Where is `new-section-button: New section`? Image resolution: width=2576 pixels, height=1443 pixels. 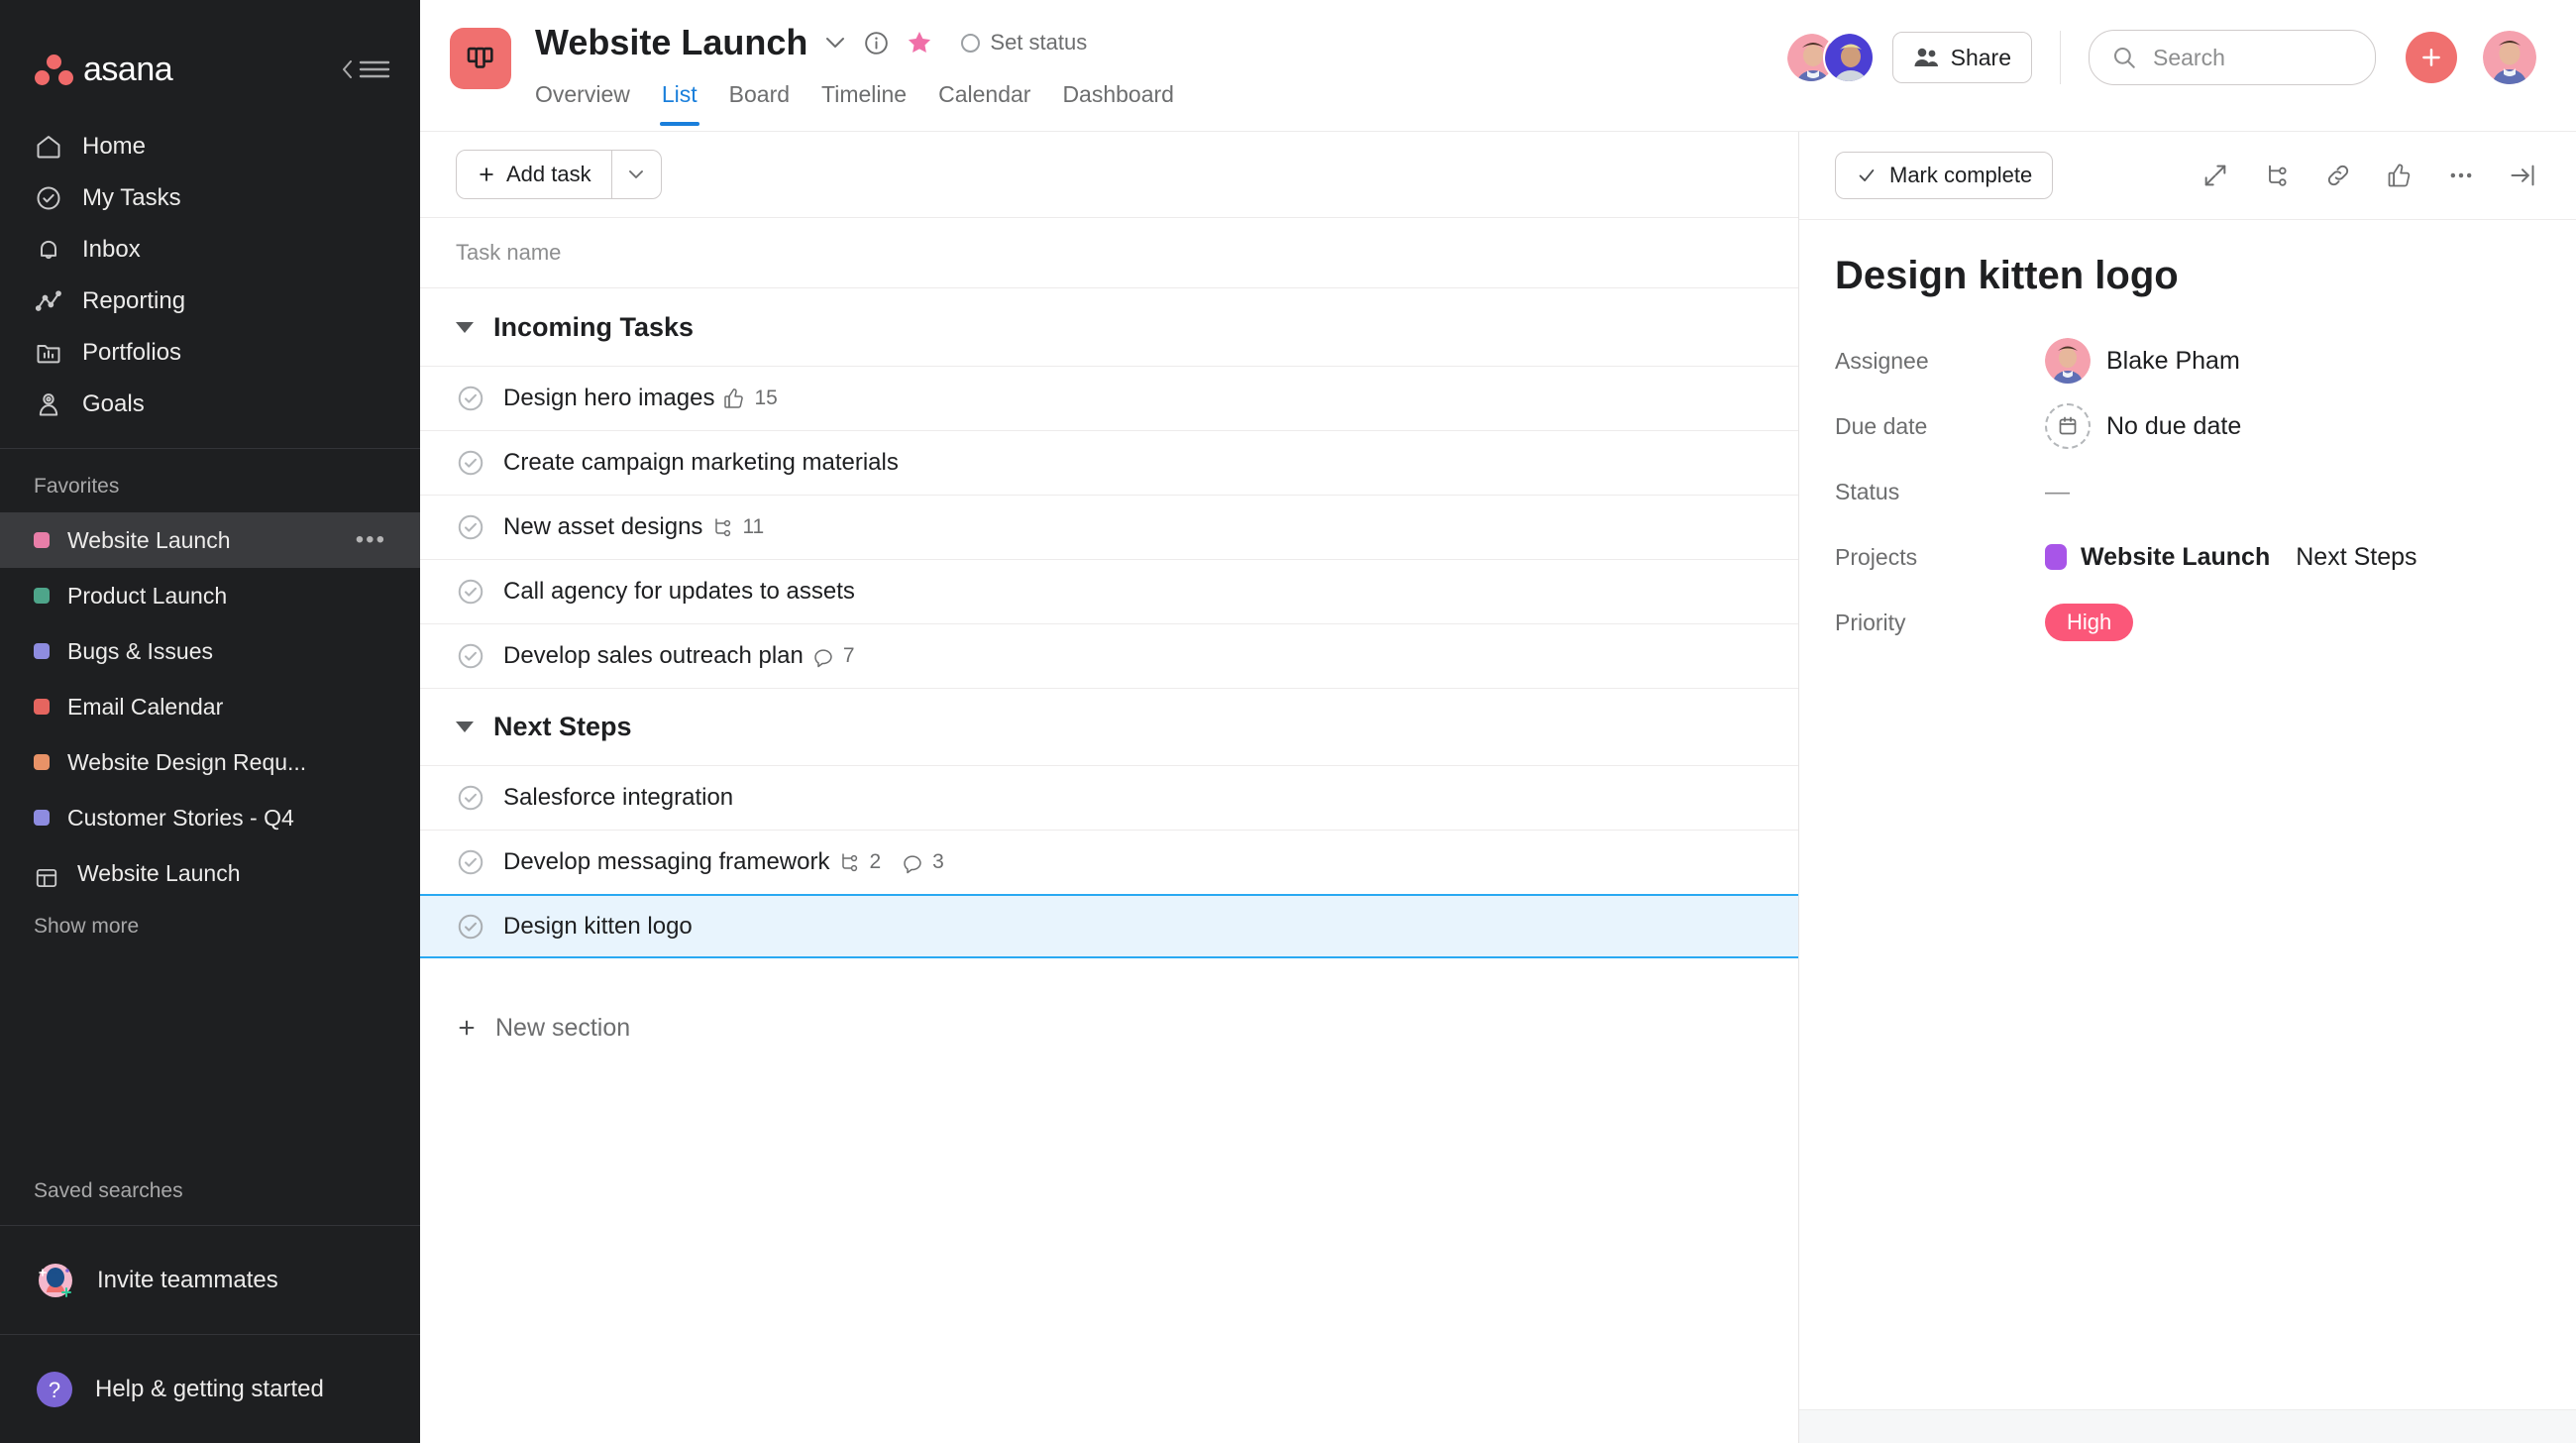 new-section-button: New section is located at coordinates (1109, 1027).